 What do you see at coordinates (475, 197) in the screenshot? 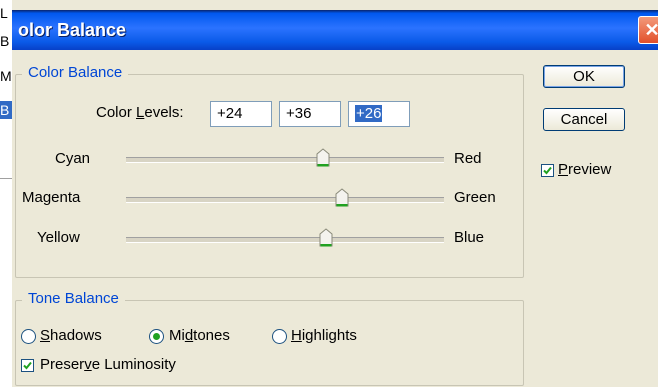
I see `green-label: Green` at bounding box center [475, 197].